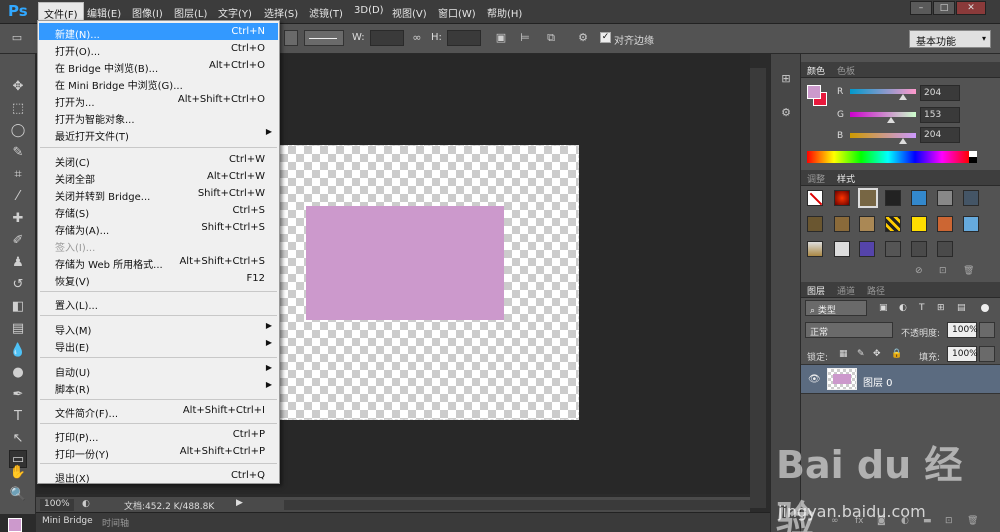  Describe the element at coordinates (18, 131) in the screenshot. I see `lasso-tool-icon: ◯` at that location.